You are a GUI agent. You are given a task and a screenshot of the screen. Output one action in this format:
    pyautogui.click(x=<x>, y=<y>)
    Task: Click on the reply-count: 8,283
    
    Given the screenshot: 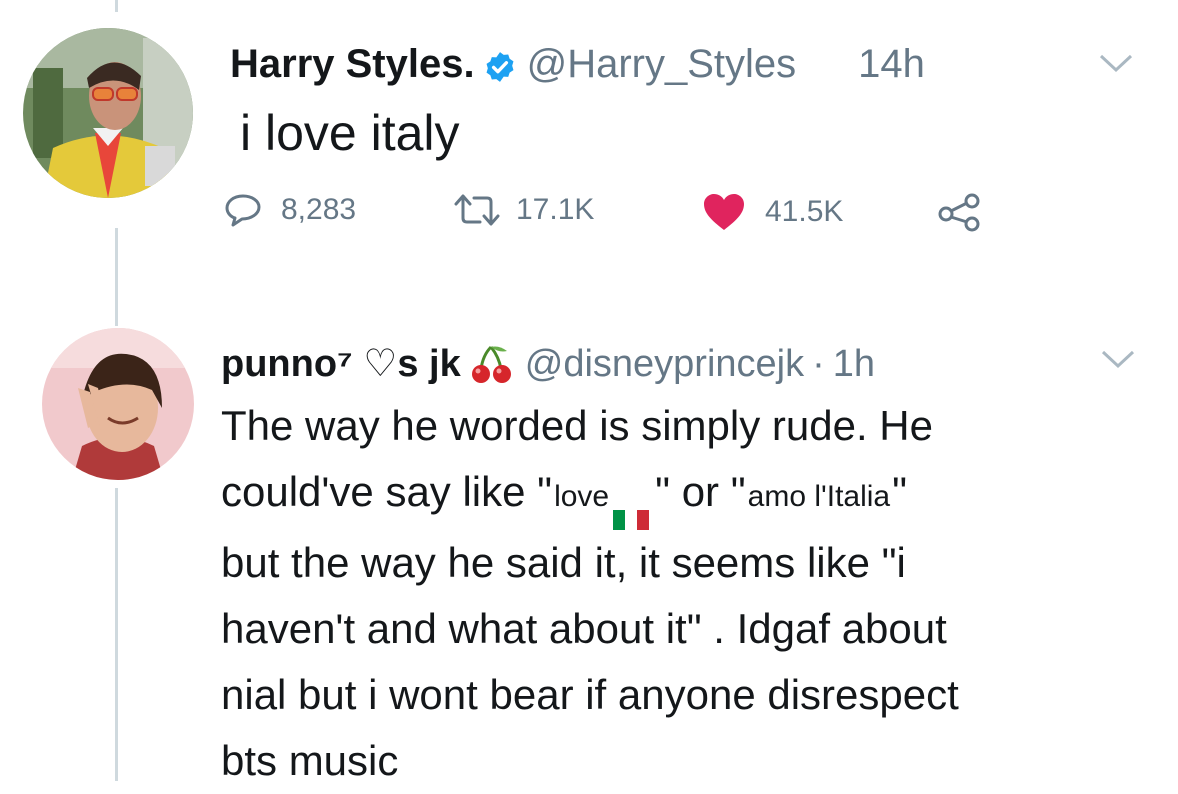 What is the action you would take?
    pyautogui.click(x=319, y=209)
    